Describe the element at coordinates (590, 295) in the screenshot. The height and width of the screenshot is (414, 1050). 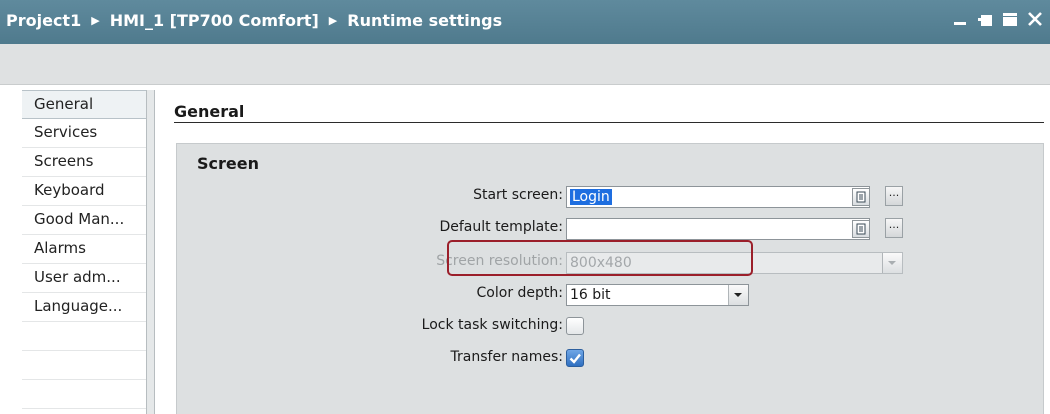
I see `color-depth-value: 16 bit` at that location.